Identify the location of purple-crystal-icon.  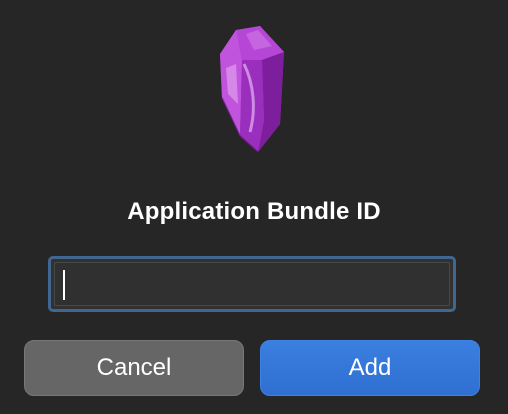
(252, 89).